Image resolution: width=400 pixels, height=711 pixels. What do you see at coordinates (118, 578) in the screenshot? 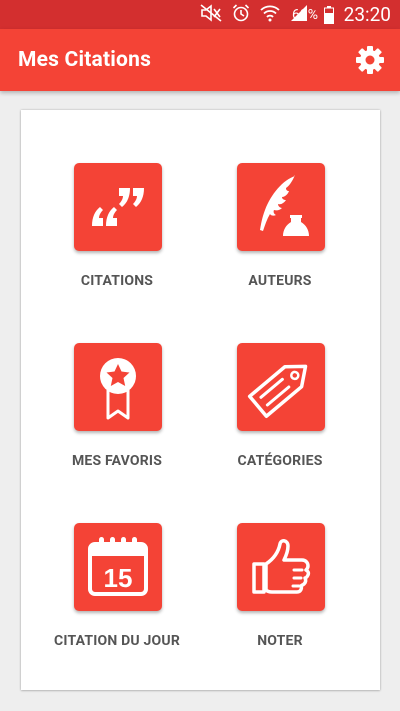
I see `svg-text: 15` at bounding box center [118, 578].